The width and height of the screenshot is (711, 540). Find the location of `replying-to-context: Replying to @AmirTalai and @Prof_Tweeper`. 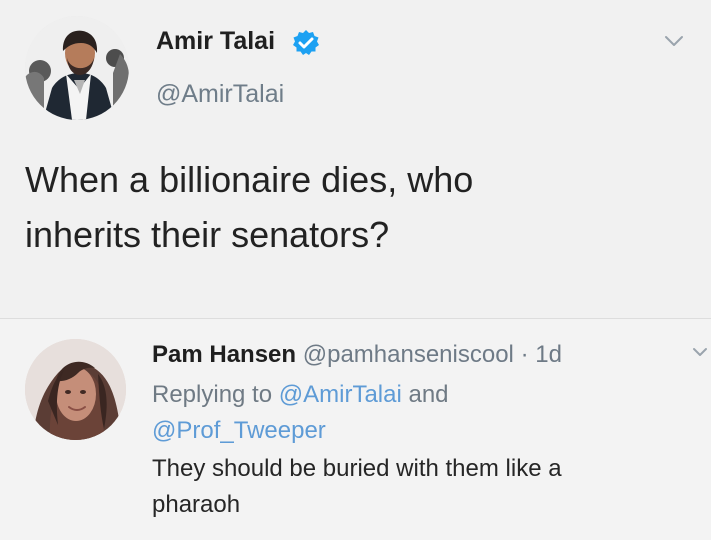

replying-to-context: Replying to @AmirTalai and @Prof_Tweeper is located at coordinates (412, 413).